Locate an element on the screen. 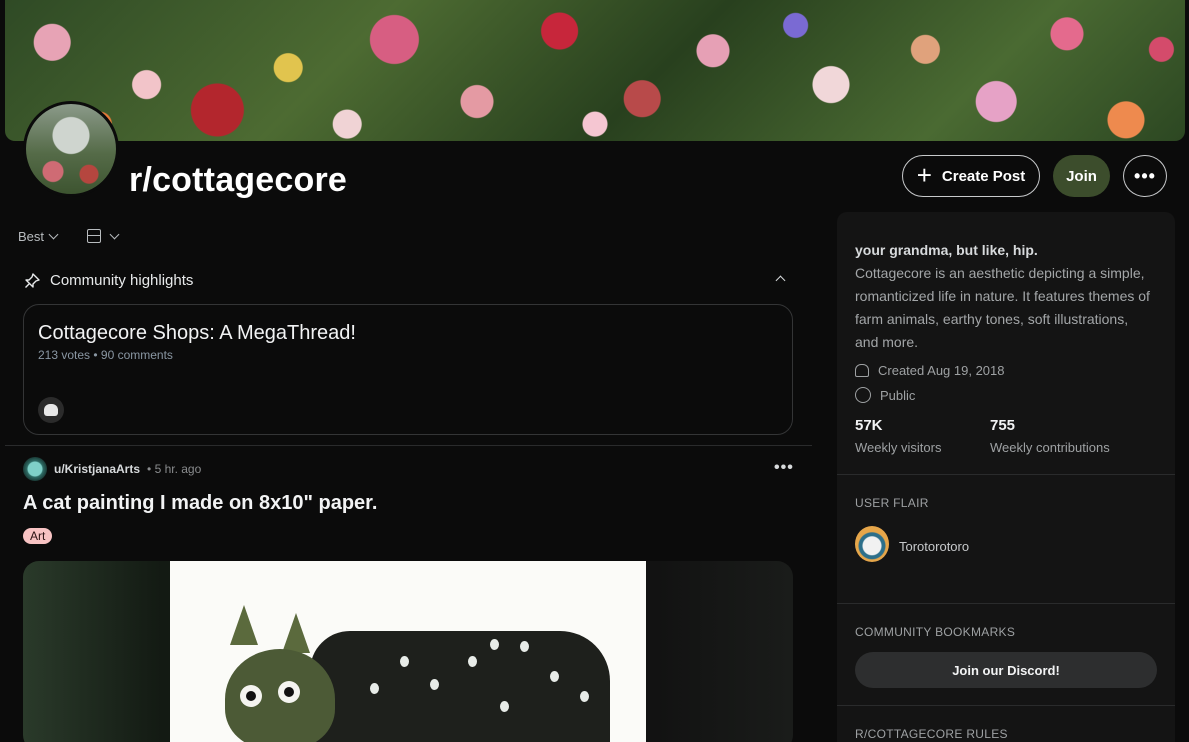 The width and height of the screenshot is (1189, 742). create-post-button: + Create Post is located at coordinates (971, 176).